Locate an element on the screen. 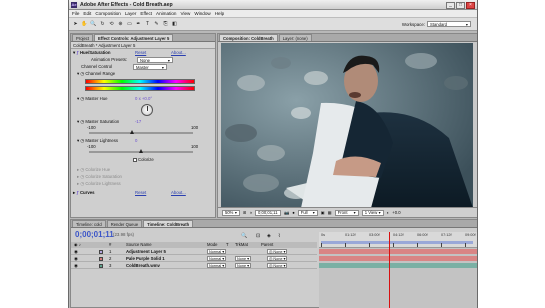  menu-file: File is located at coordinates (75, 13).